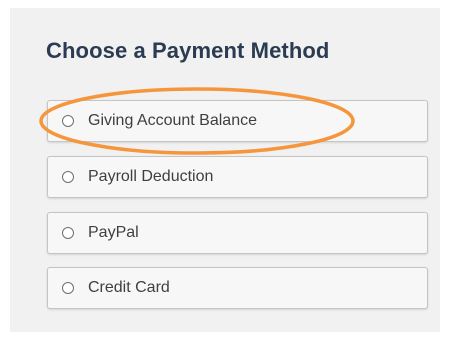 The width and height of the screenshot is (450, 339). What do you see at coordinates (188, 50) in the screenshot?
I see `page-title: Choose a Payment Method` at bounding box center [188, 50].